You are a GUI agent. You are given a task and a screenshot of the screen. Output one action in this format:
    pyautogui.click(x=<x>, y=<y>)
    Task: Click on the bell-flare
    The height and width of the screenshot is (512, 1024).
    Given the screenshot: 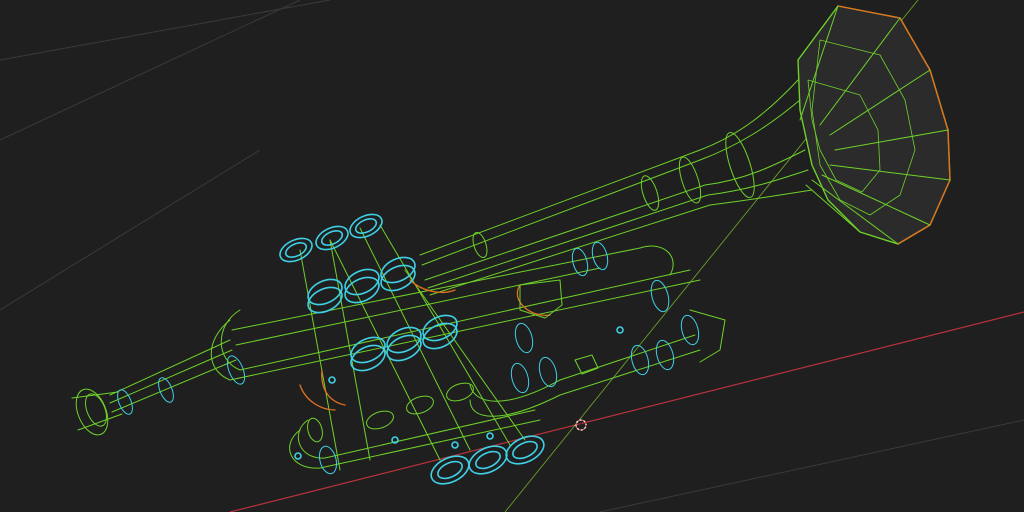 What is the action you would take?
    pyautogui.click(x=874, y=125)
    